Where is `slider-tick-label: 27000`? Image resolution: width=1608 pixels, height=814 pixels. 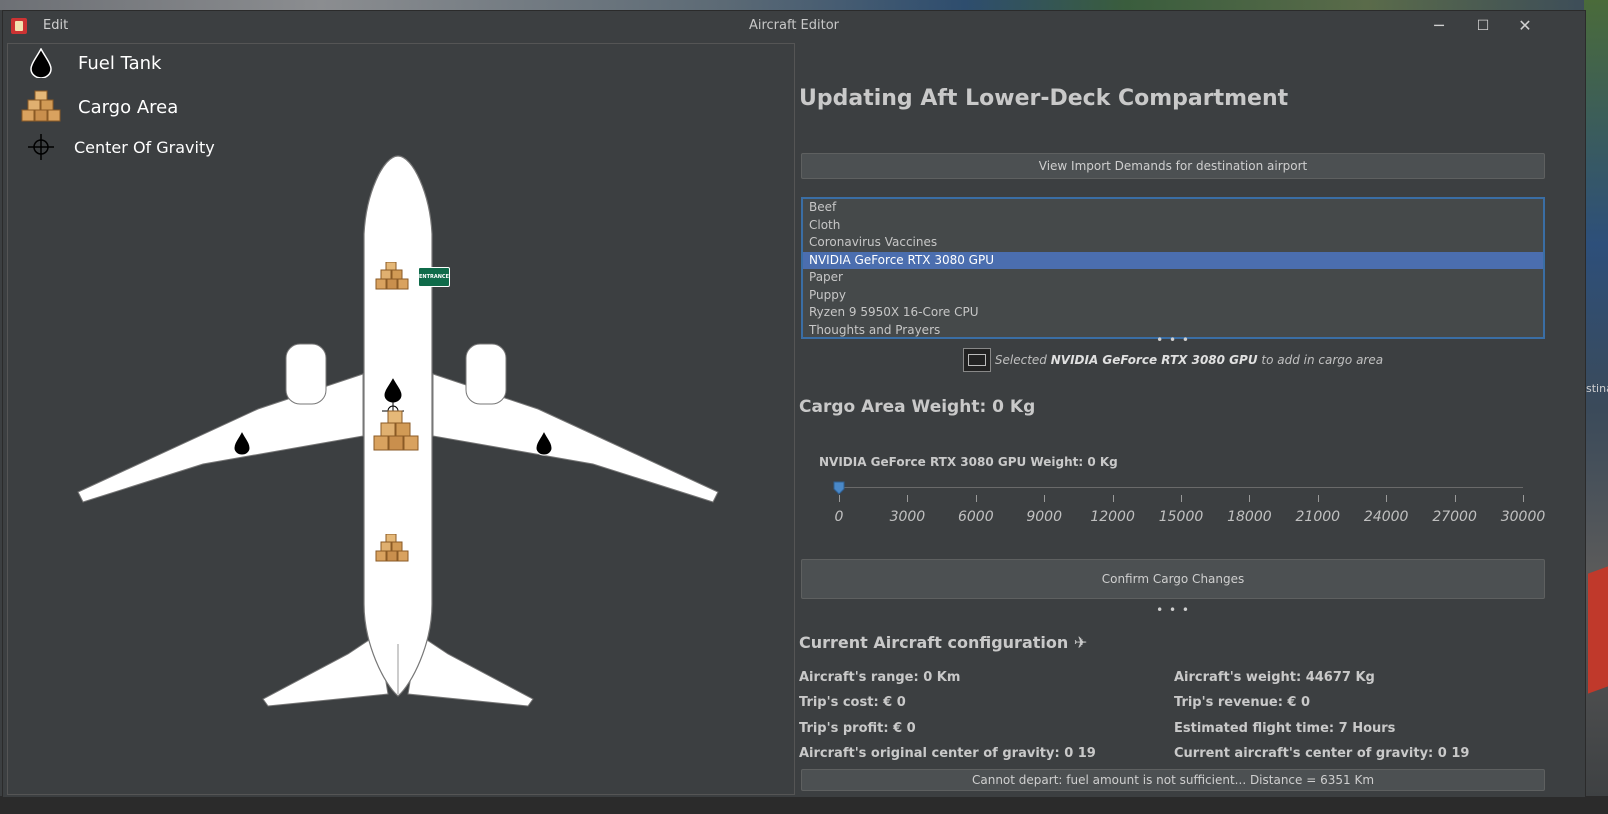
slider-tick-label: 27000 is located at coordinates (1454, 517).